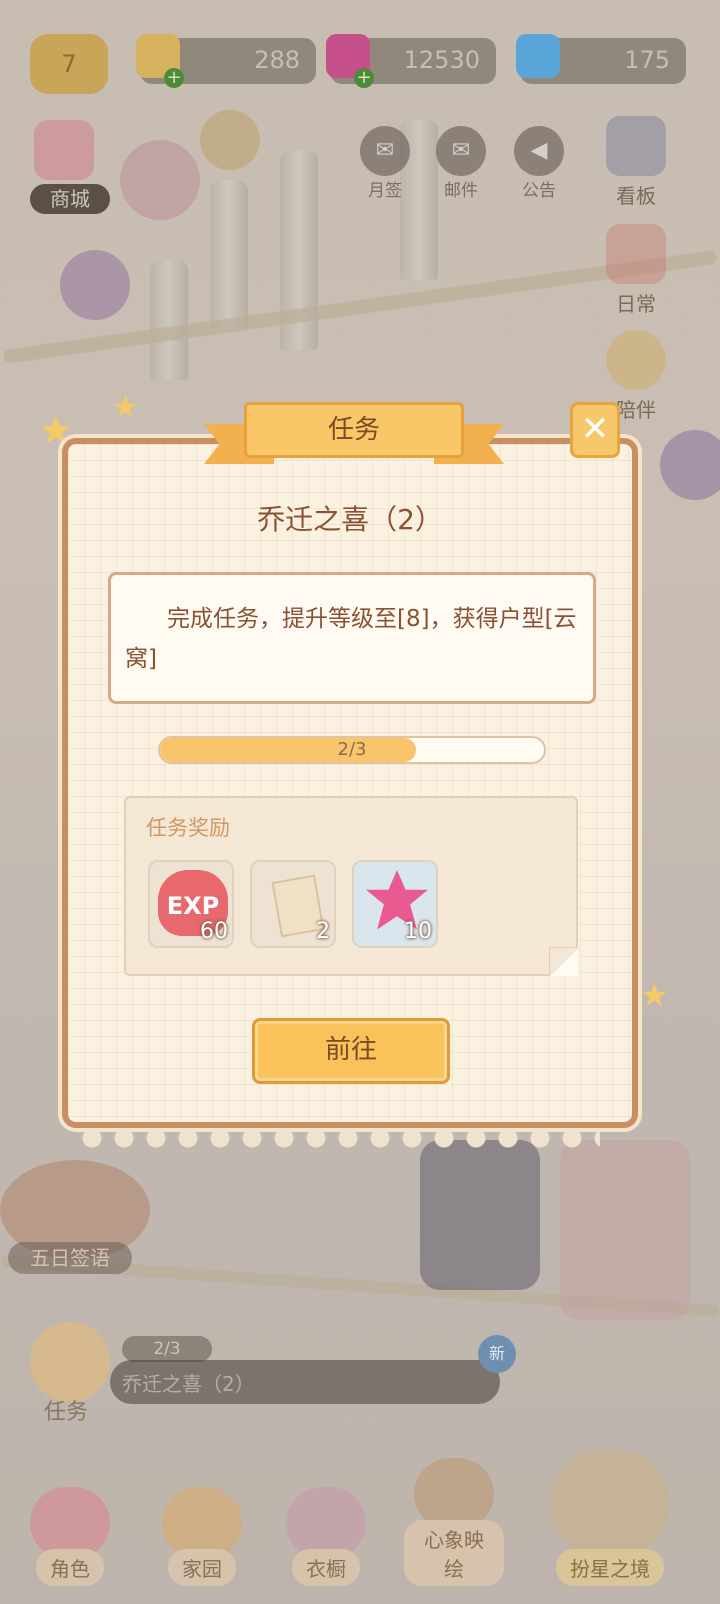  Describe the element at coordinates (461, 191) in the screenshot. I see `mail-label: 邮件` at that location.